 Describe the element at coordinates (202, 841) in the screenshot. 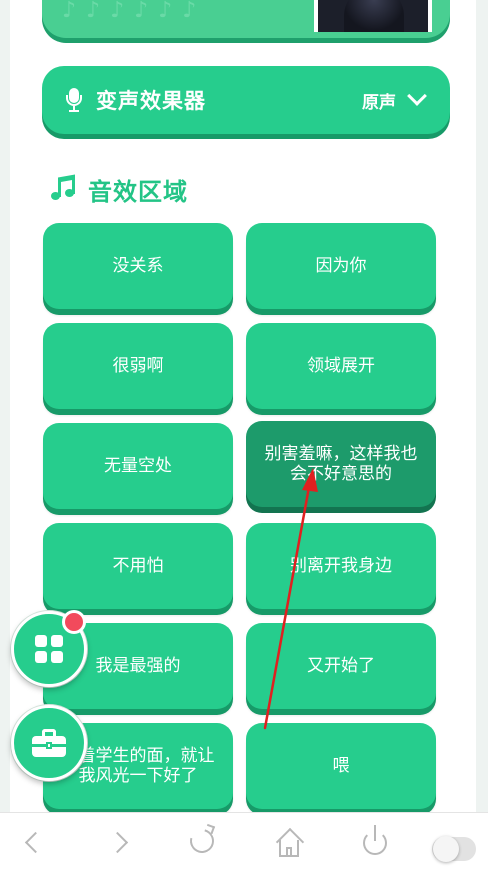

I see `refresh-icon` at that location.